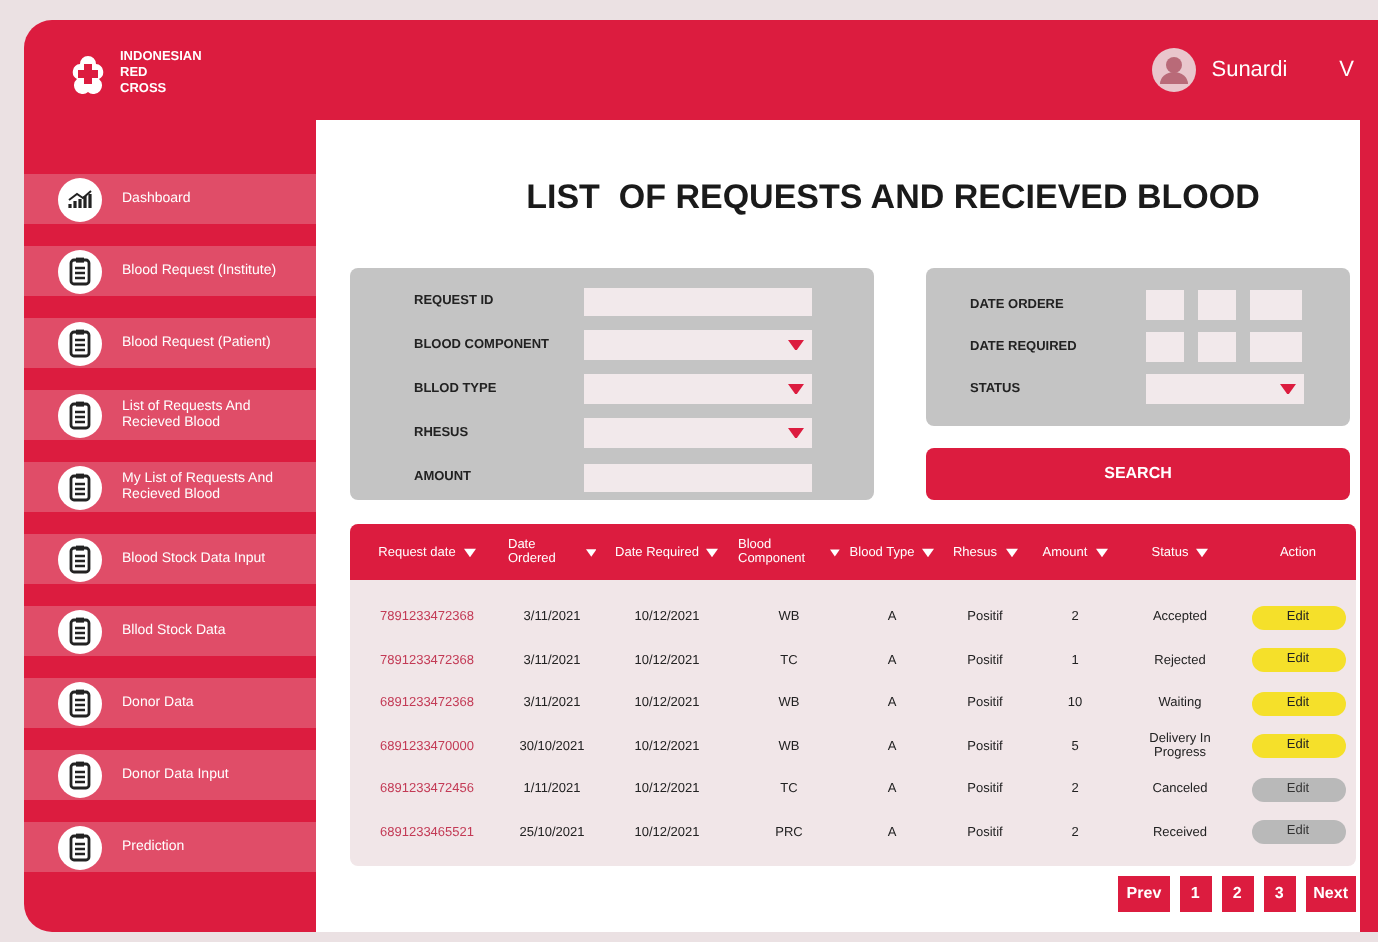  Describe the element at coordinates (1346, 70) in the screenshot. I see `menu-toggle: V` at that location.